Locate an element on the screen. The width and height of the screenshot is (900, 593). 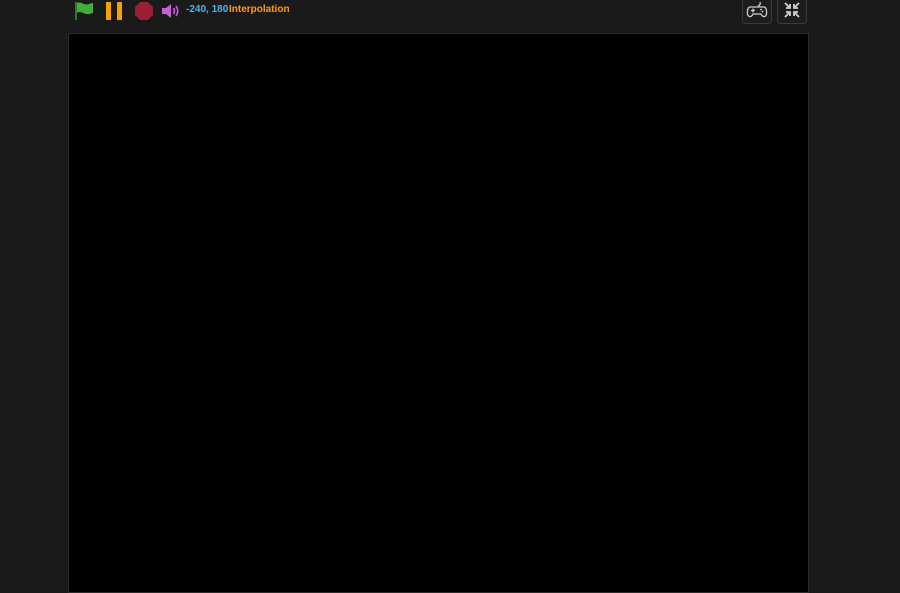
gamepad-button is located at coordinates (757, 12).